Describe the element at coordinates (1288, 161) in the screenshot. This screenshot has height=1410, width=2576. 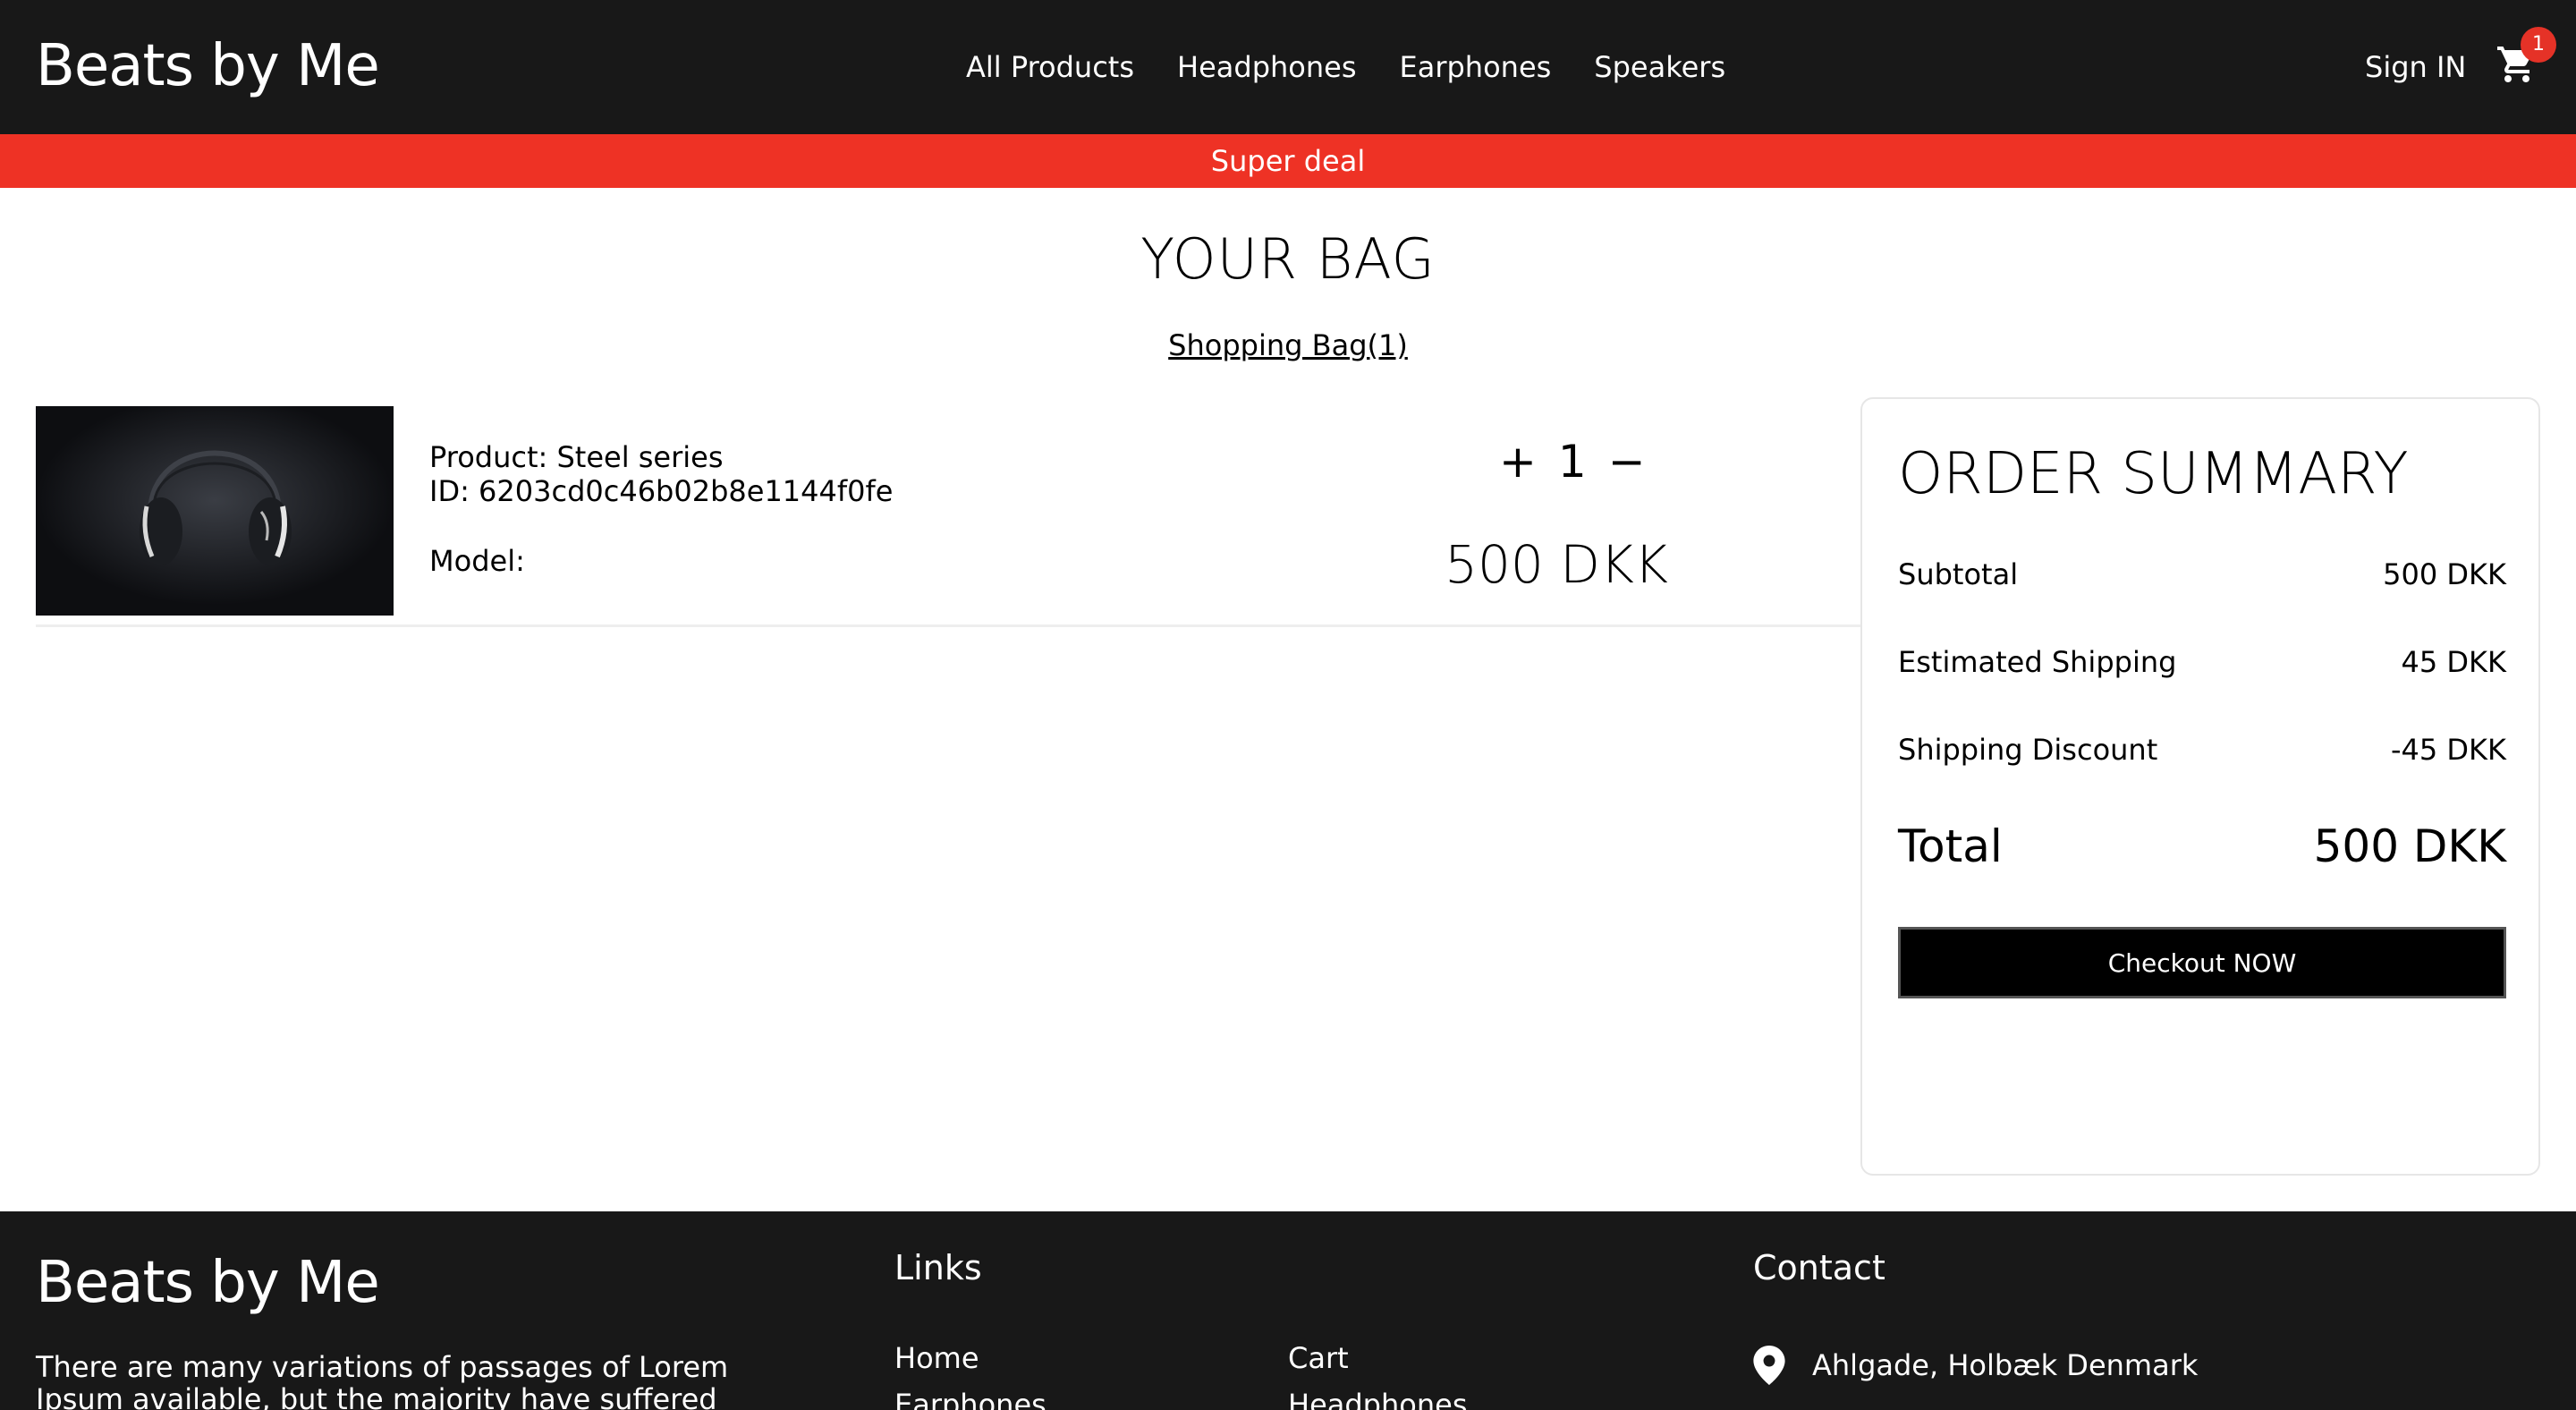
I see `promo-banner: Super deal` at that location.